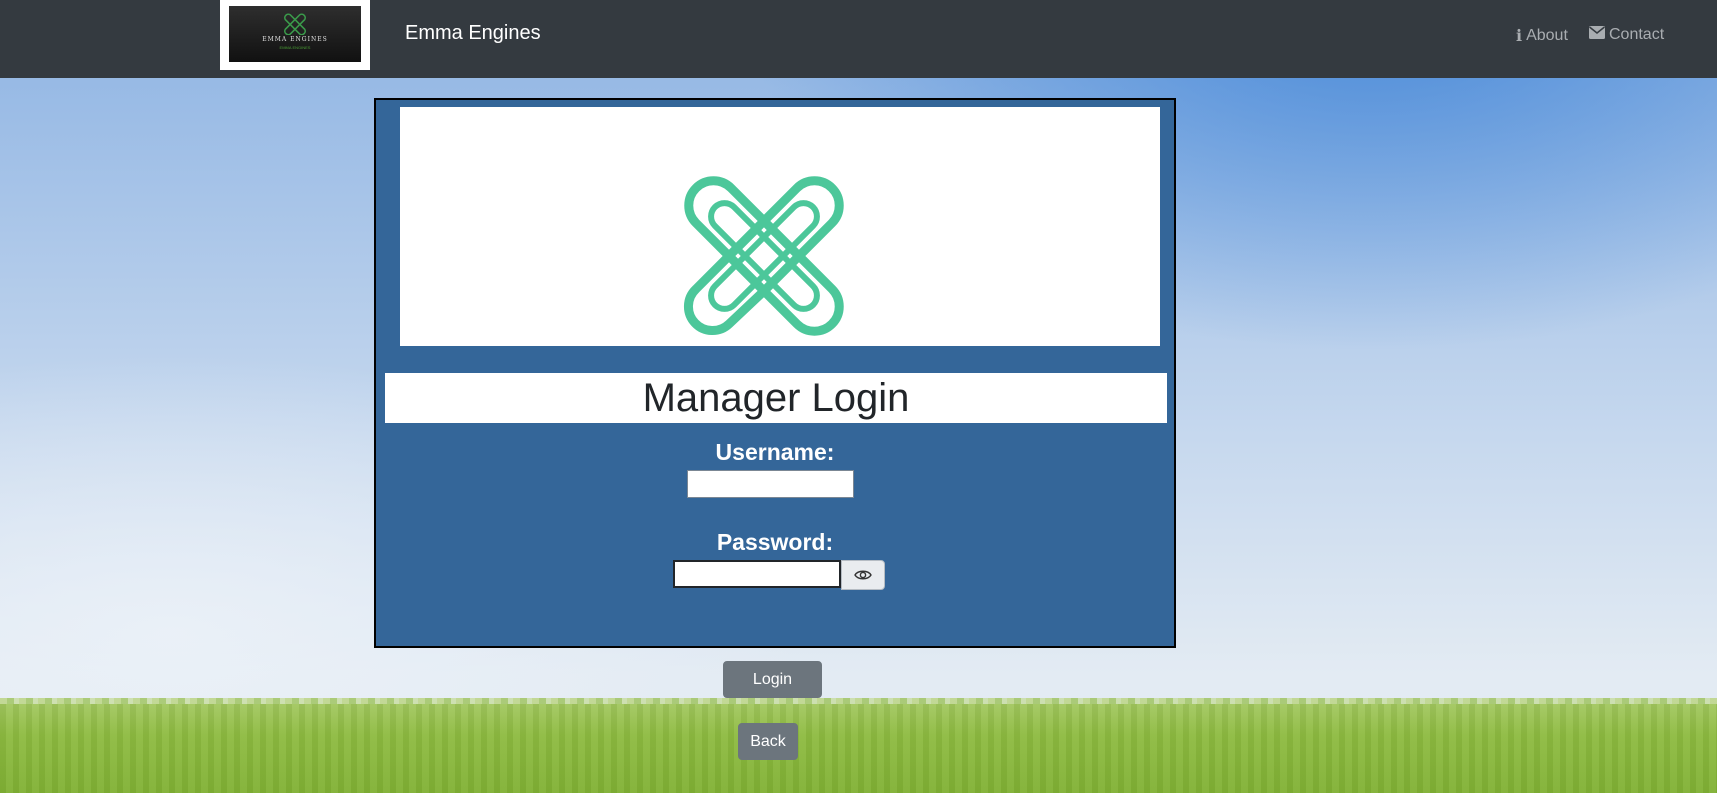 The image size is (1717, 793). I want to click on brand-logo-subtext: EMMA ENGINES, so click(295, 47).